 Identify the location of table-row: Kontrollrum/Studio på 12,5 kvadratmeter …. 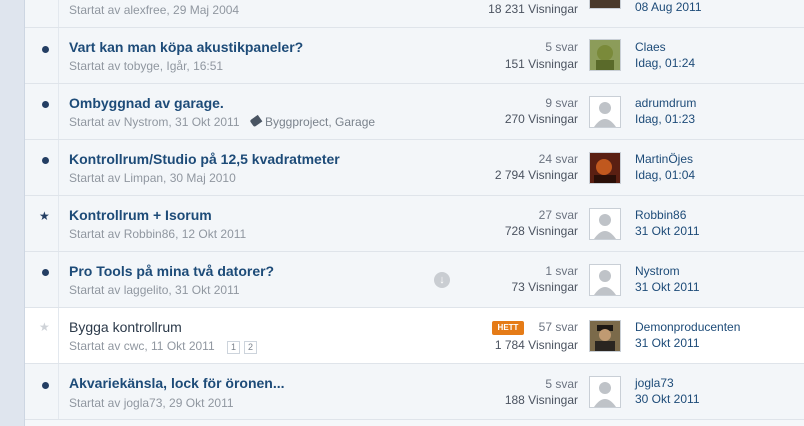
(414, 168).